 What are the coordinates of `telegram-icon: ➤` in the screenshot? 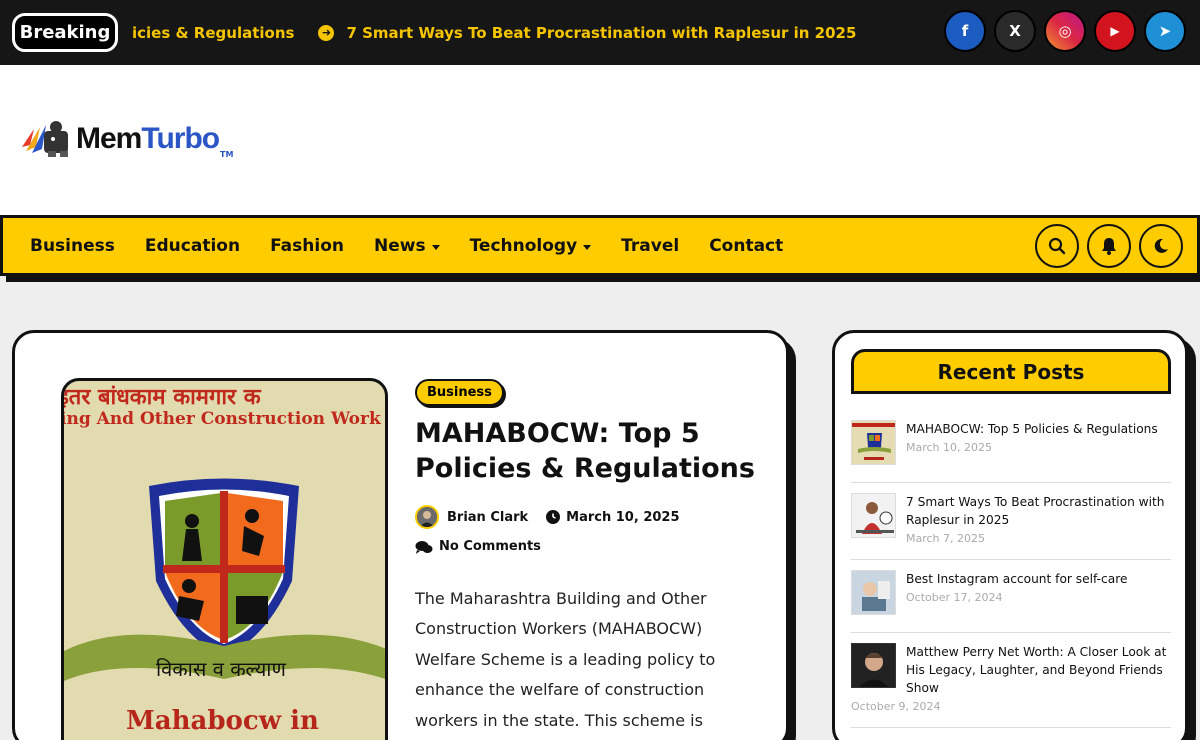 It's located at (1165, 31).